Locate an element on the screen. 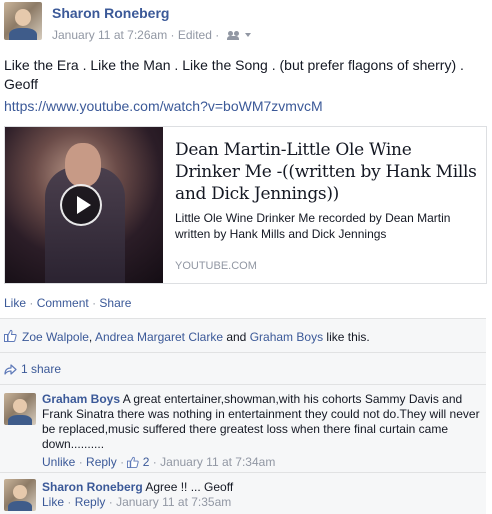  thumbnail-head is located at coordinates (83, 165).